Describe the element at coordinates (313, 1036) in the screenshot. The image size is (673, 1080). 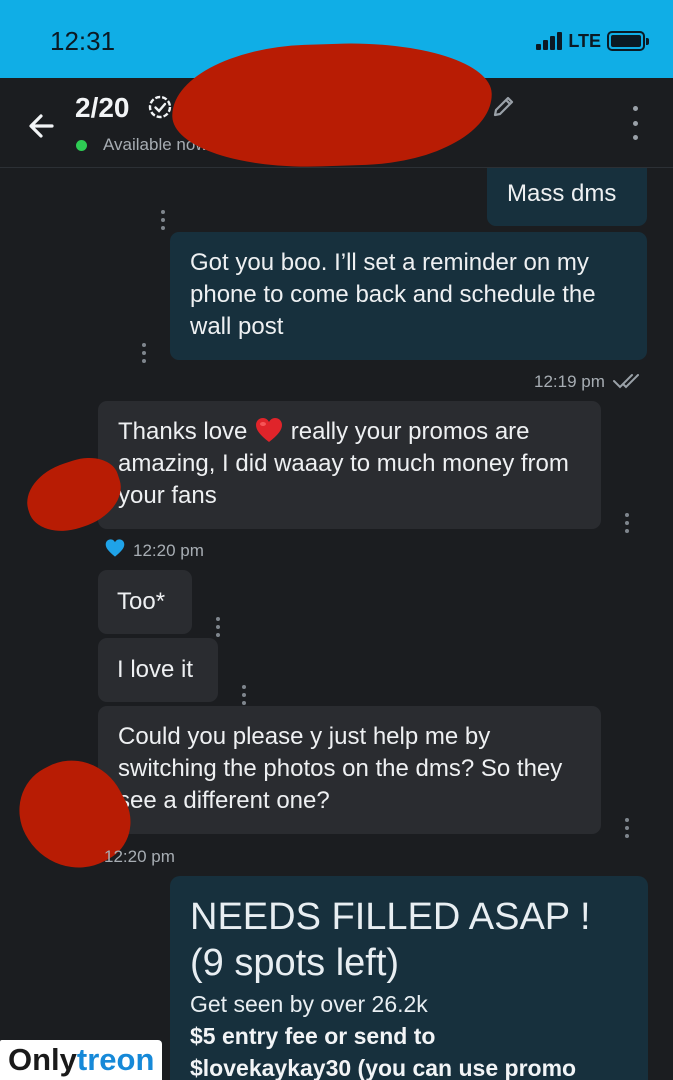
I see `promo-line: $5 entry fee or send to` at that location.